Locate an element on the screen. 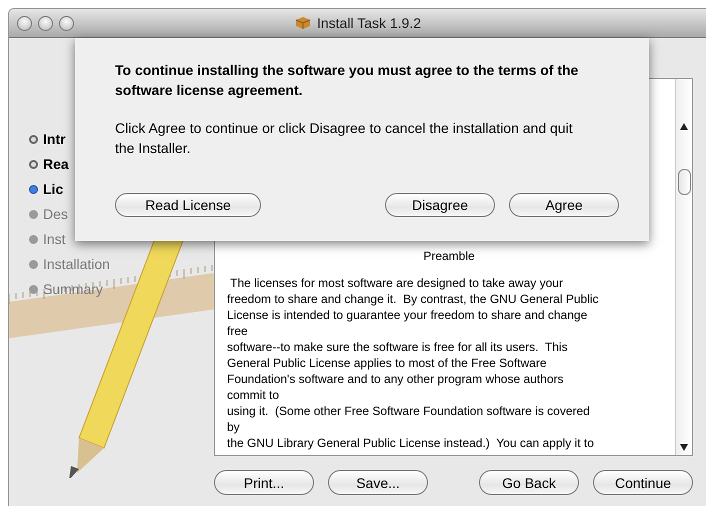 The width and height of the screenshot is (706, 506). scroll-thumb is located at coordinates (684, 182).